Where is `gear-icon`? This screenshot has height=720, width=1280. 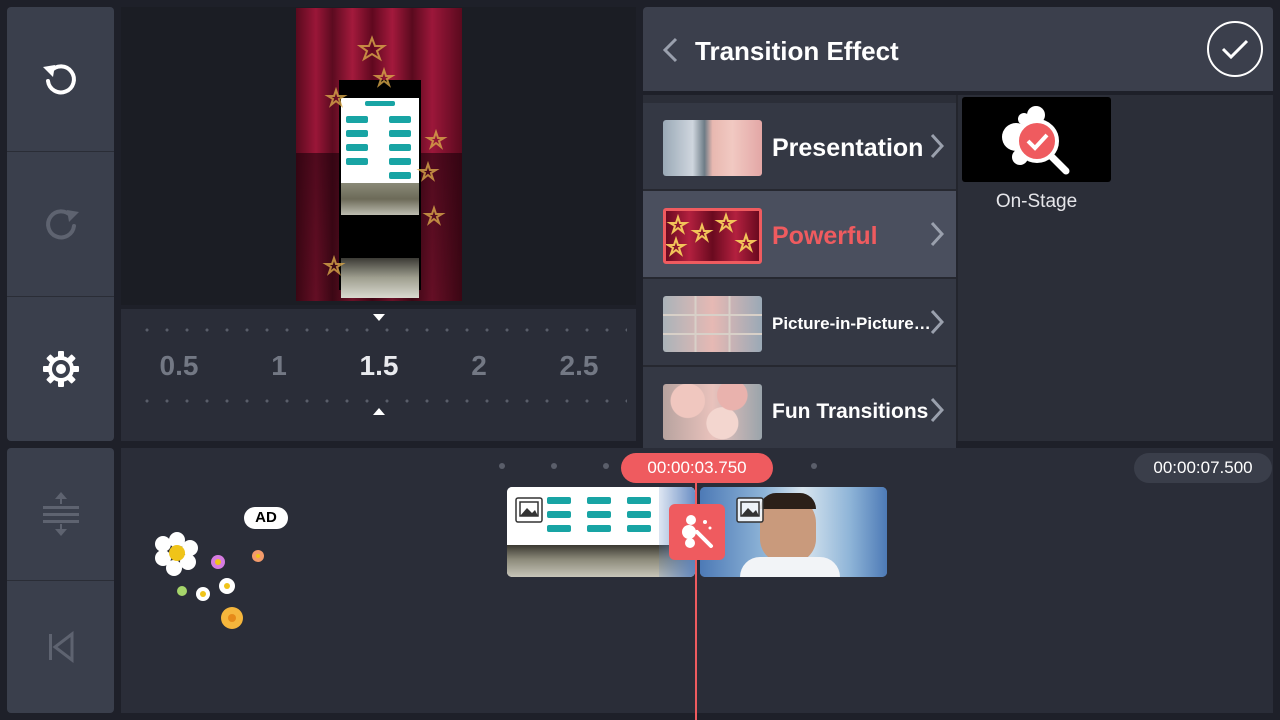
gear-icon is located at coordinates (60, 369).